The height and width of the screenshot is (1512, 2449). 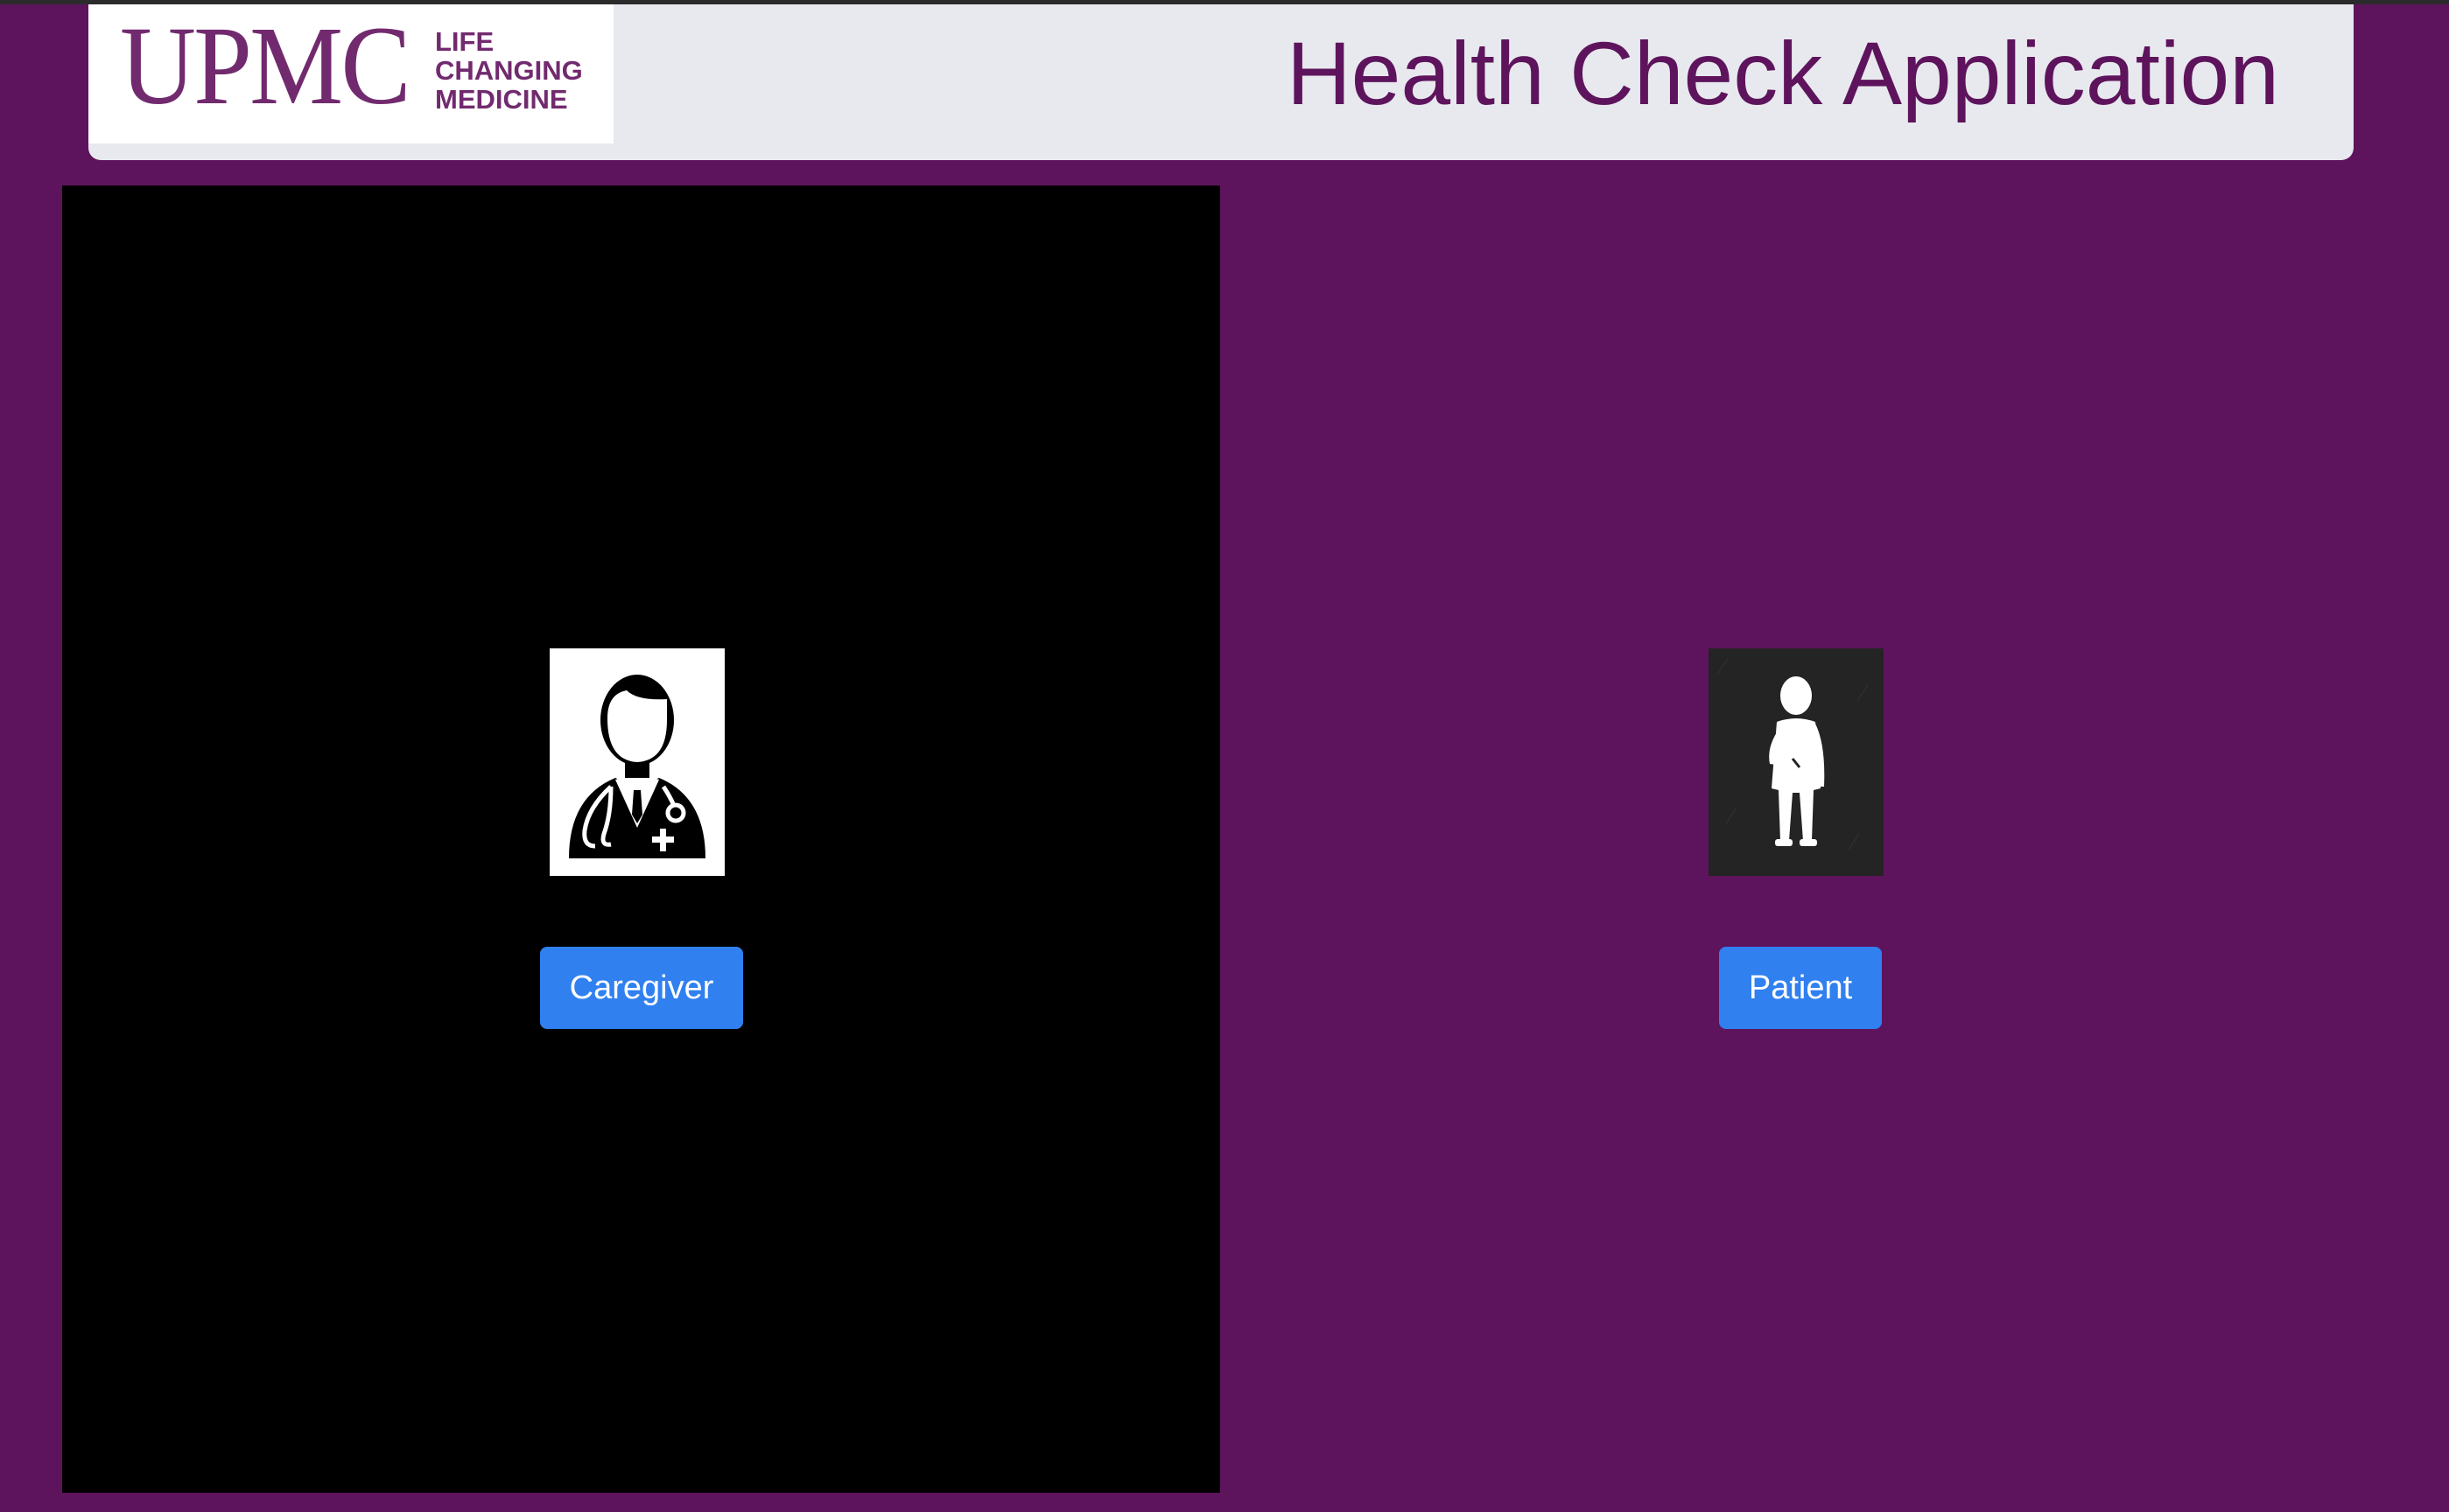 I want to click on logo-tagline: LIFE CHANGING MEDICINE, so click(x=509, y=70).